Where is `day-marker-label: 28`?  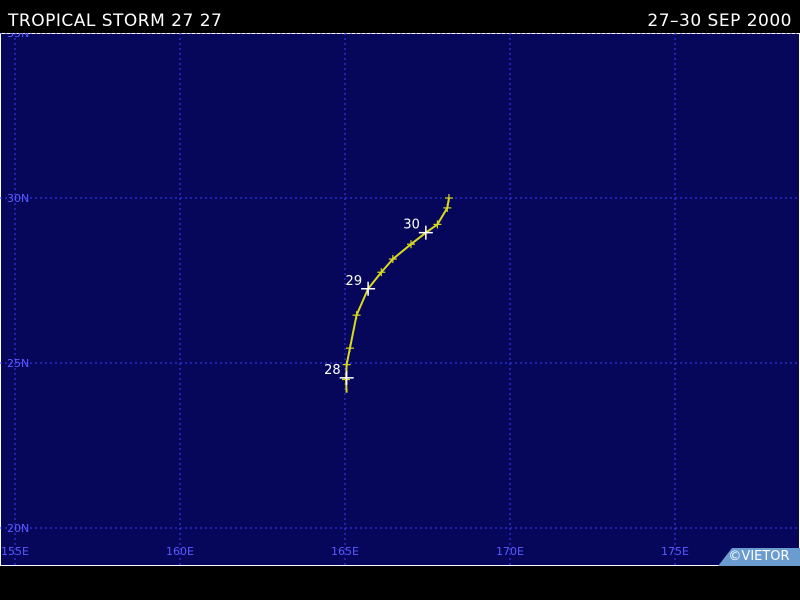
day-marker-label: 28 is located at coordinates (332, 370).